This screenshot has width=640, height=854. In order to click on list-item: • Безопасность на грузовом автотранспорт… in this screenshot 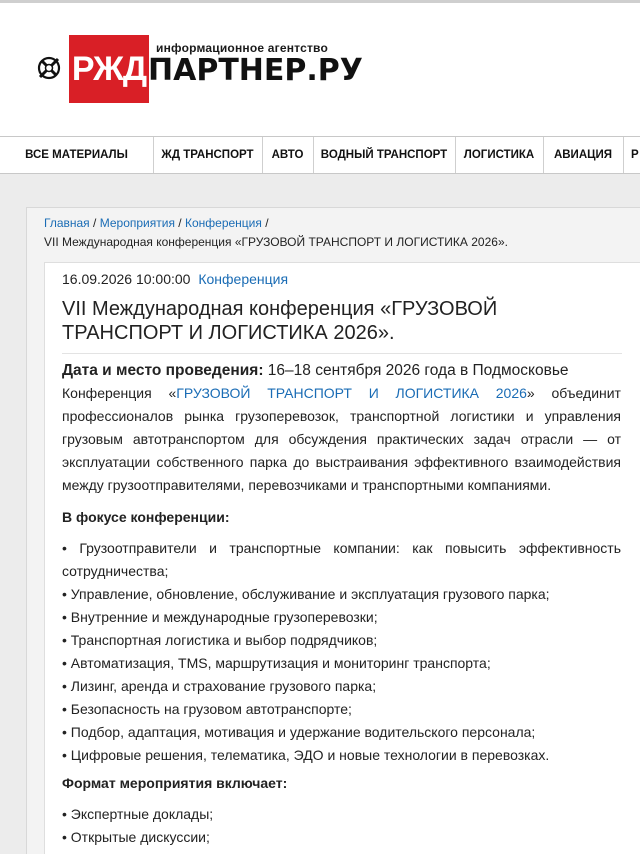, I will do `click(207, 709)`.